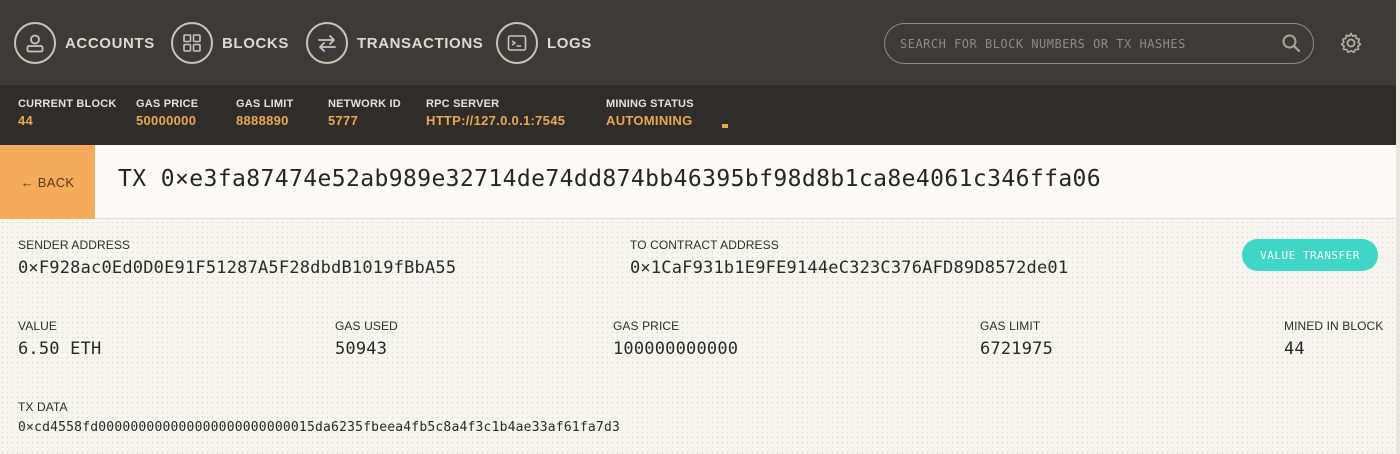 This screenshot has width=1400, height=454. Describe the element at coordinates (60, 349) in the screenshot. I see `value-amount: 6.50 ETH` at that location.